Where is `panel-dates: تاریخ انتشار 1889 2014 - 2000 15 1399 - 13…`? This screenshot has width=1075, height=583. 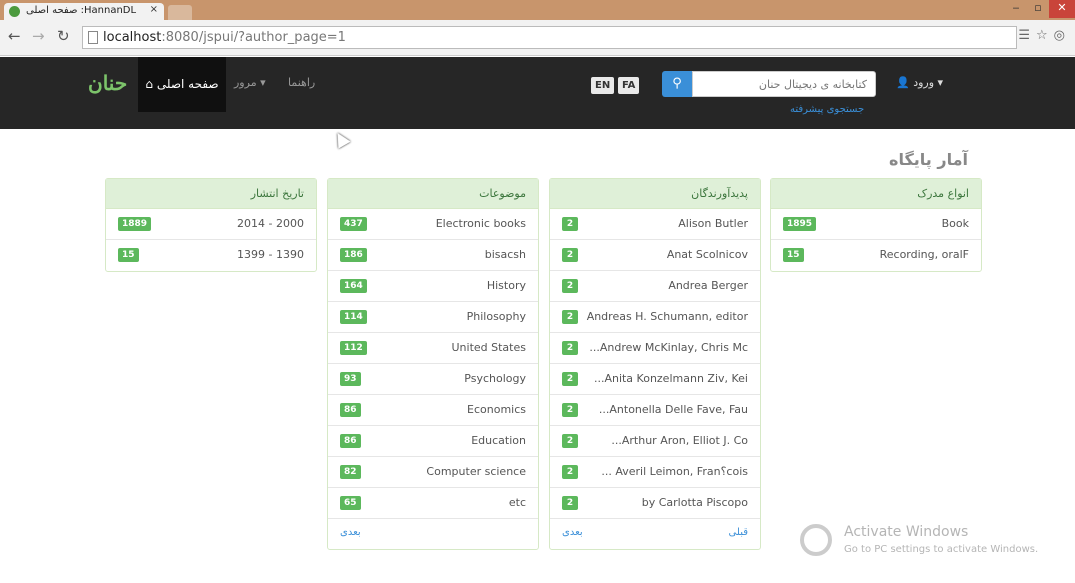
panel-dates: تاریخ انتشار 1889 2014 - 2000 15 1399 - 13… is located at coordinates (211, 225).